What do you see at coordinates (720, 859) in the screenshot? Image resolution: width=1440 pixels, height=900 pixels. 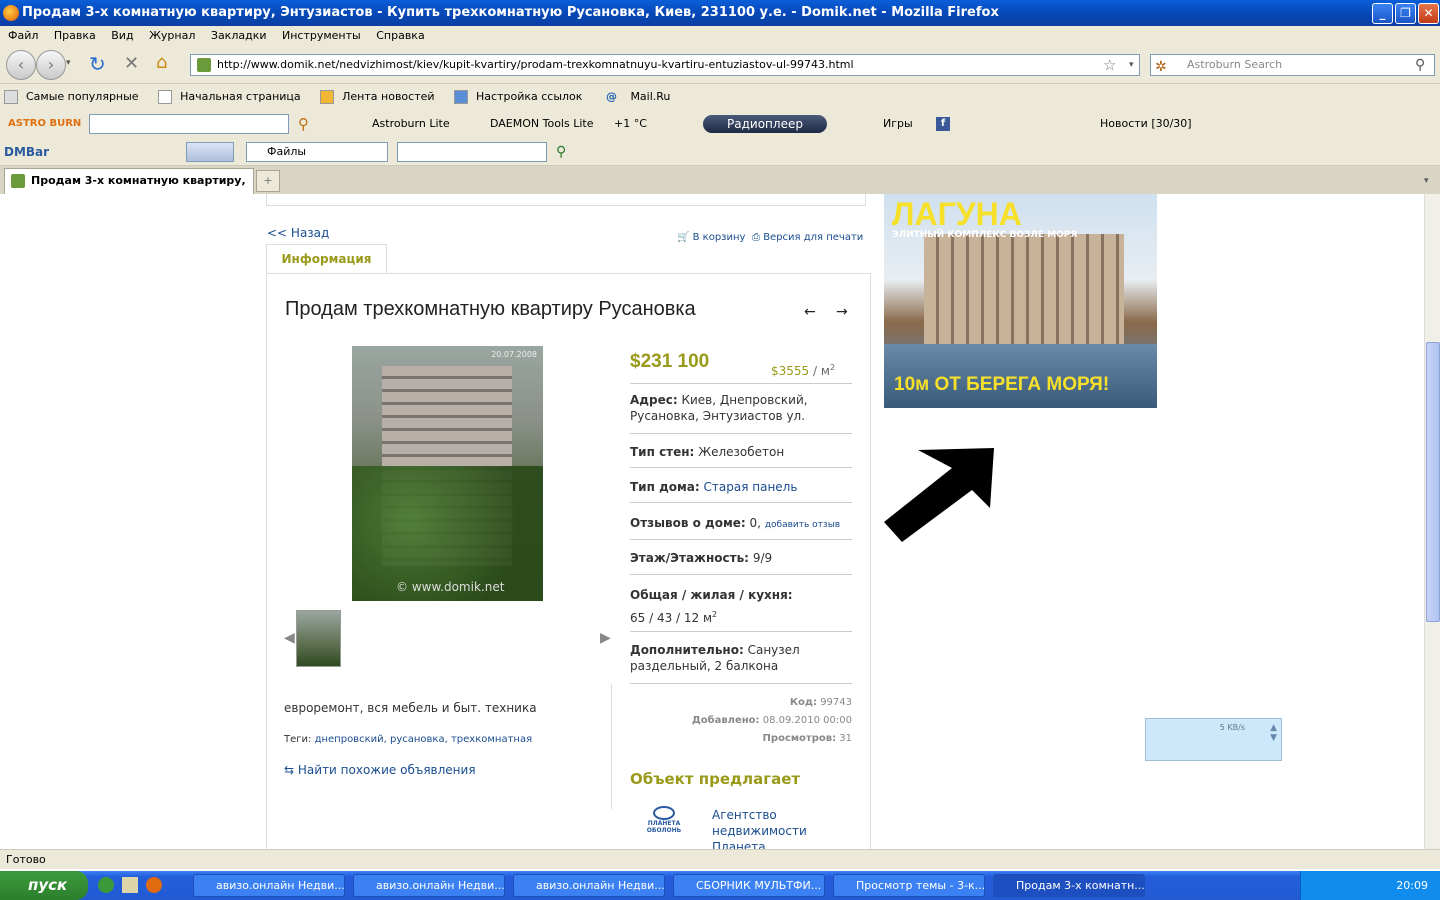 I see `status-bar: Готово` at bounding box center [720, 859].